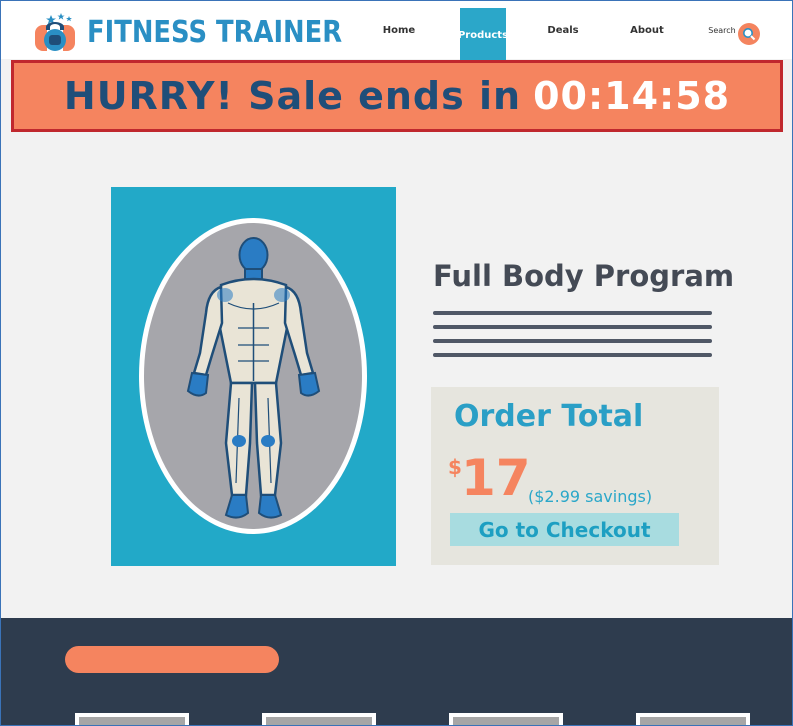  What do you see at coordinates (455, 467) in the screenshot?
I see `price-currency: $` at bounding box center [455, 467].